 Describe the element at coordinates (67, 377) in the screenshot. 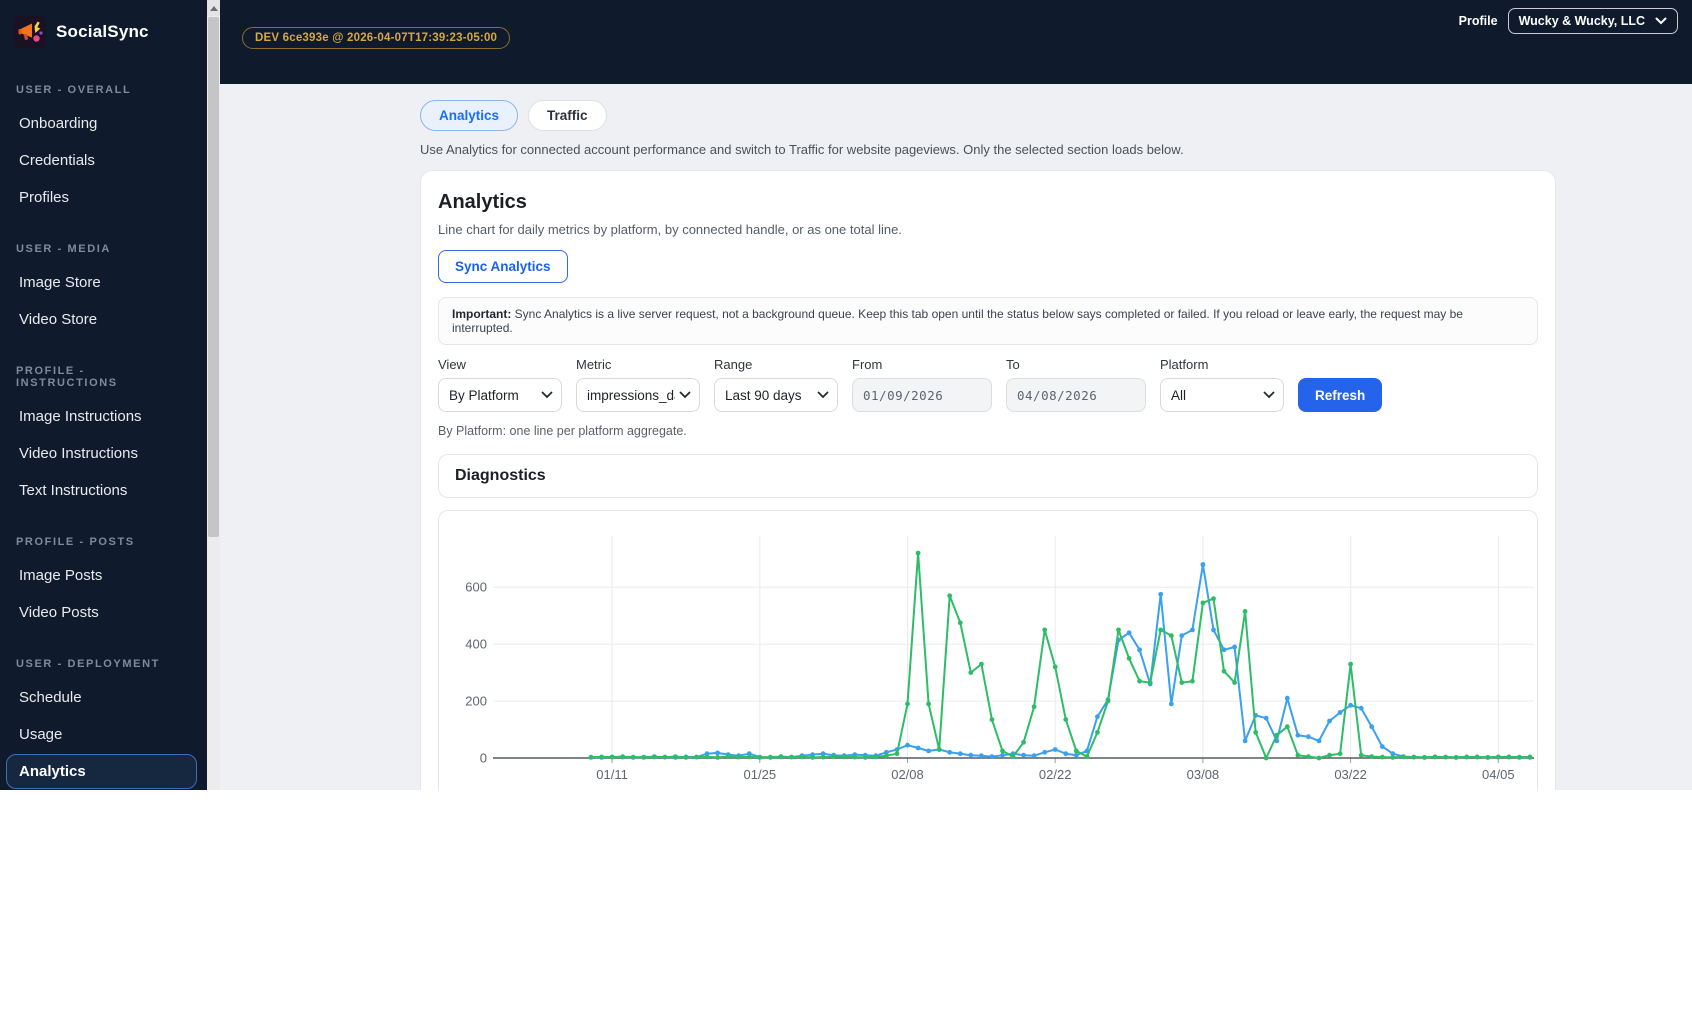

I see `sidebar-section-profile-instructions: PROFILE - INSTRUCTIONS` at that location.